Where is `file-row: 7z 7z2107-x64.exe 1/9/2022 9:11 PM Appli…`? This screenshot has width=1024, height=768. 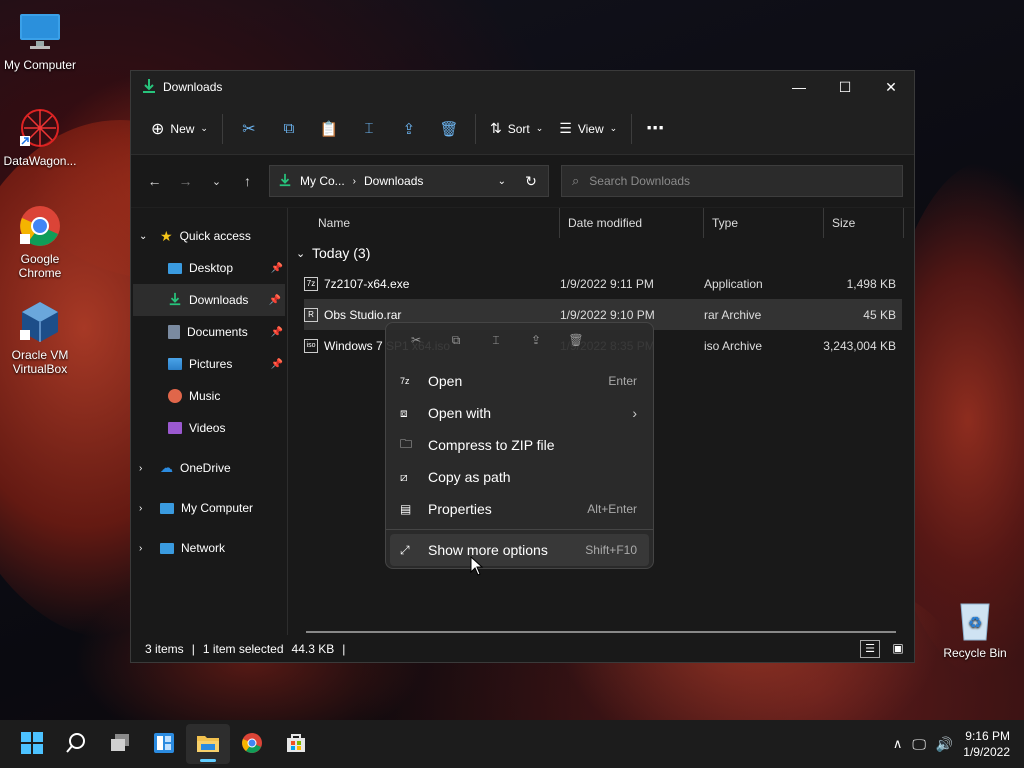
file-row: 7z 7z2107-x64.exe 1/9/2022 9:11 PM Appli… is located at coordinates (603, 283).